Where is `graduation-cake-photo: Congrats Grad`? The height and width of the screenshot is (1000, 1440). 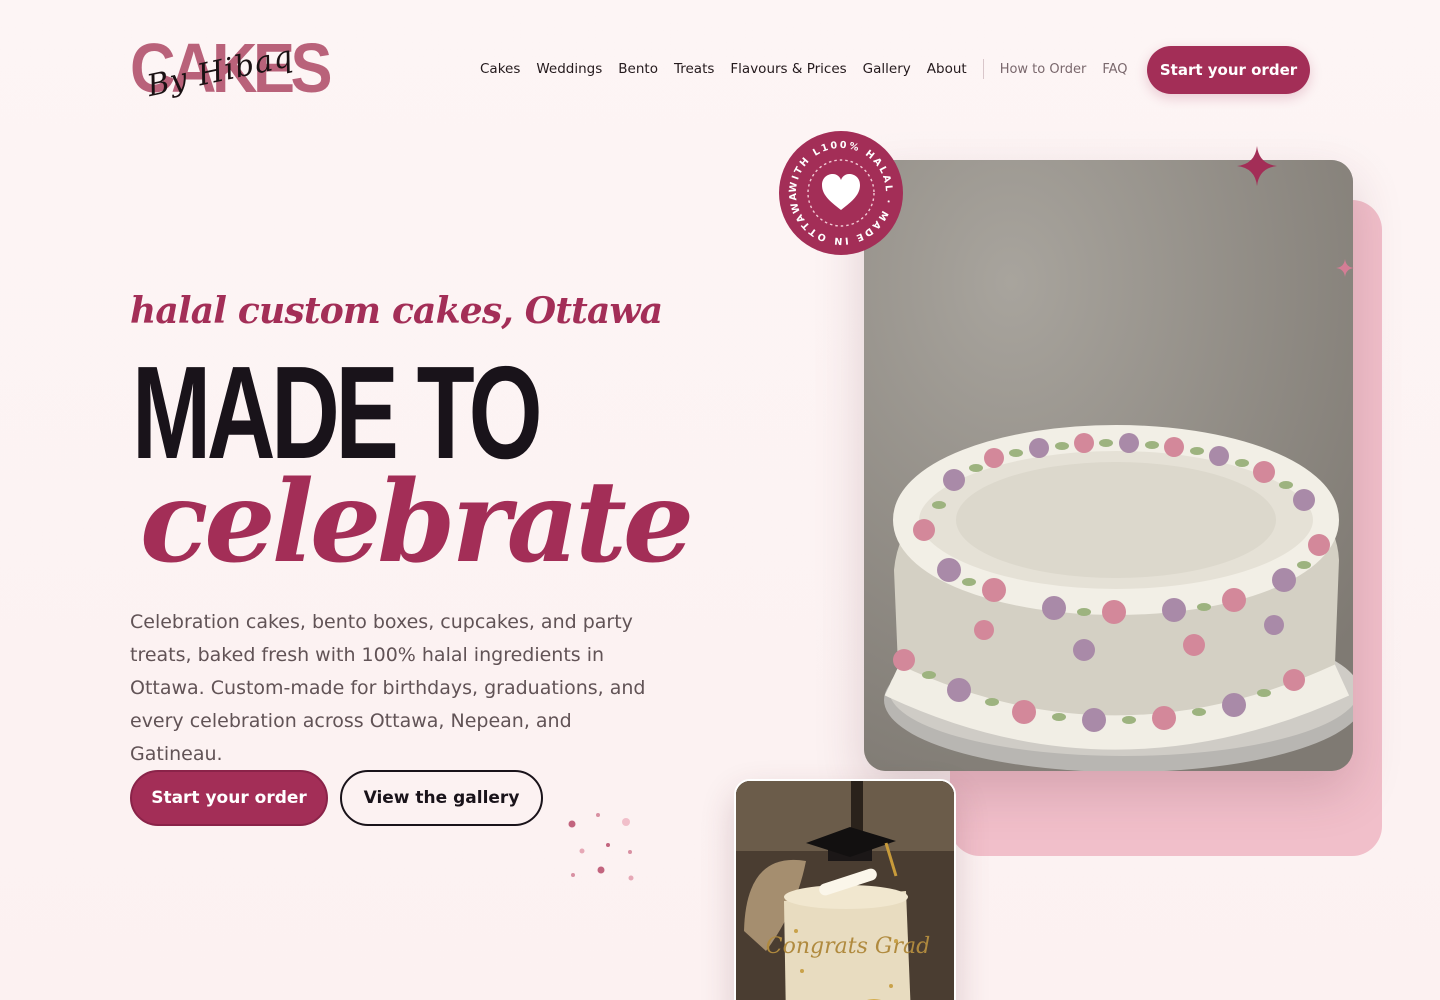
graduation-cake-photo: Congrats Grad is located at coordinates (845, 889).